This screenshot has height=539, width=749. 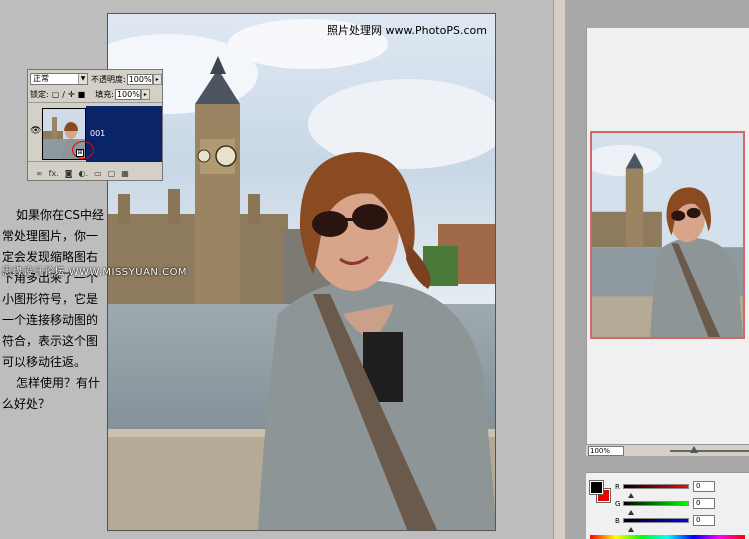 What do you see at coordinates (145, 94) in the screenshot?
I see `fill-arrow-button: ▸` at bounding box center [145, 94].